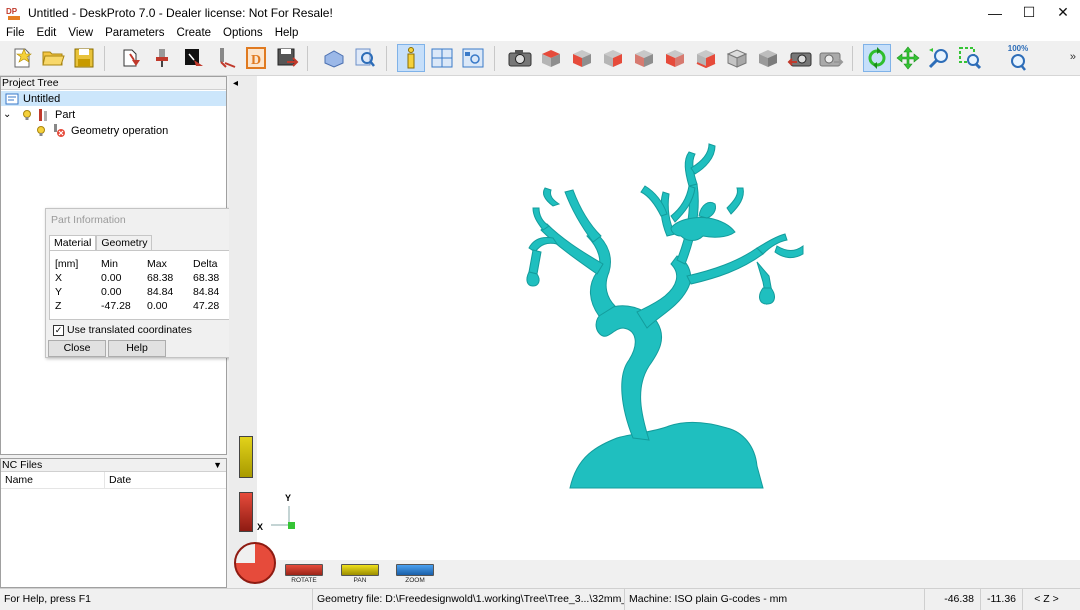 The width and height of the screenshot is (1080, 610). I want to click on view-solid-button, so click(768, 58).